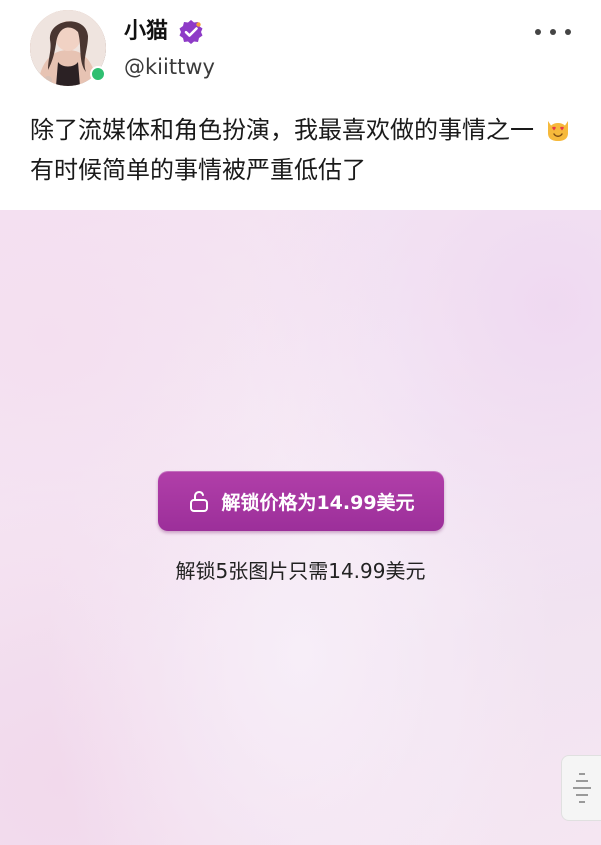 Image resolution: width=601 pixels, height=845 pixels. What do you see at coordinates (146, 32) in the screenshot?
I see `display-name: 小猫` at bounding box center [146, 32].